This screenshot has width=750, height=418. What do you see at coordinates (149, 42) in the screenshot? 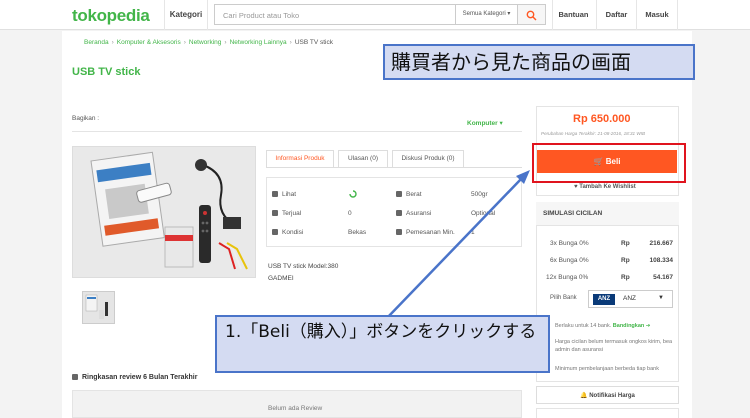
I see `breadcrumb-komputer: Komputer & Aksesoris` at bounding box center [149, 42].